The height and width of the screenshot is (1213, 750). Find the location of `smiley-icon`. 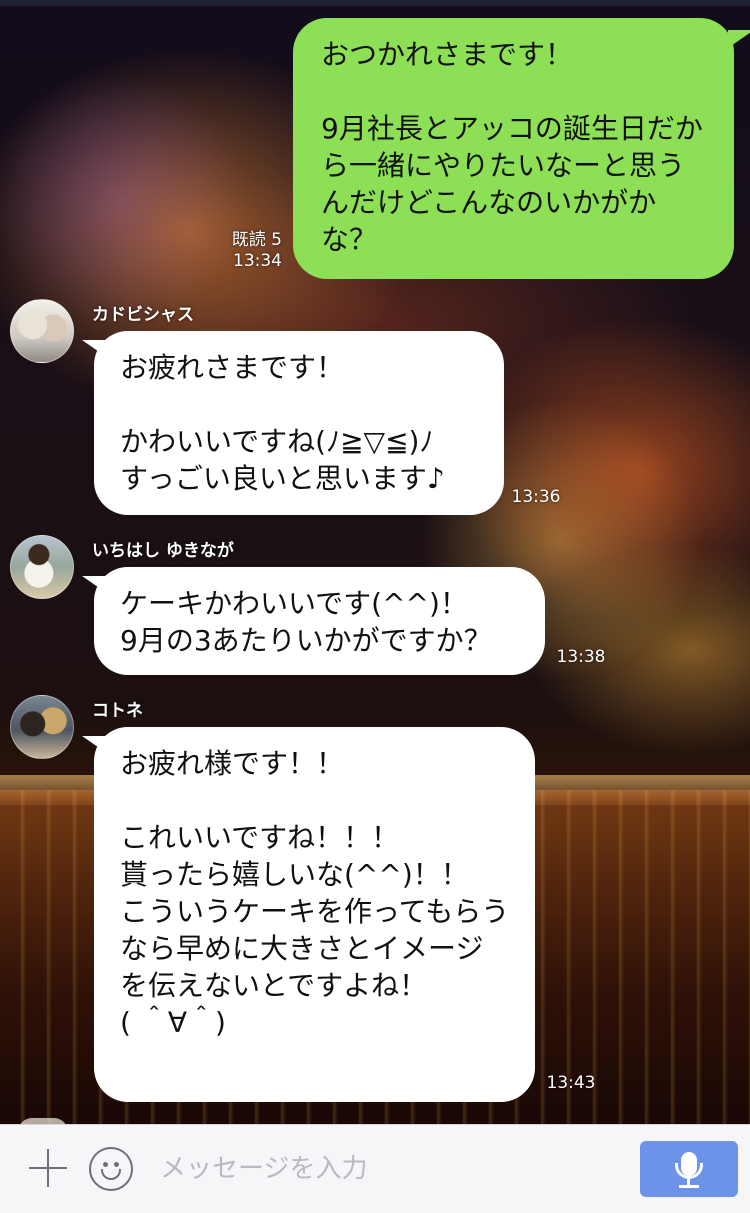

smiley-icon is located at coordinates (111, 1169).